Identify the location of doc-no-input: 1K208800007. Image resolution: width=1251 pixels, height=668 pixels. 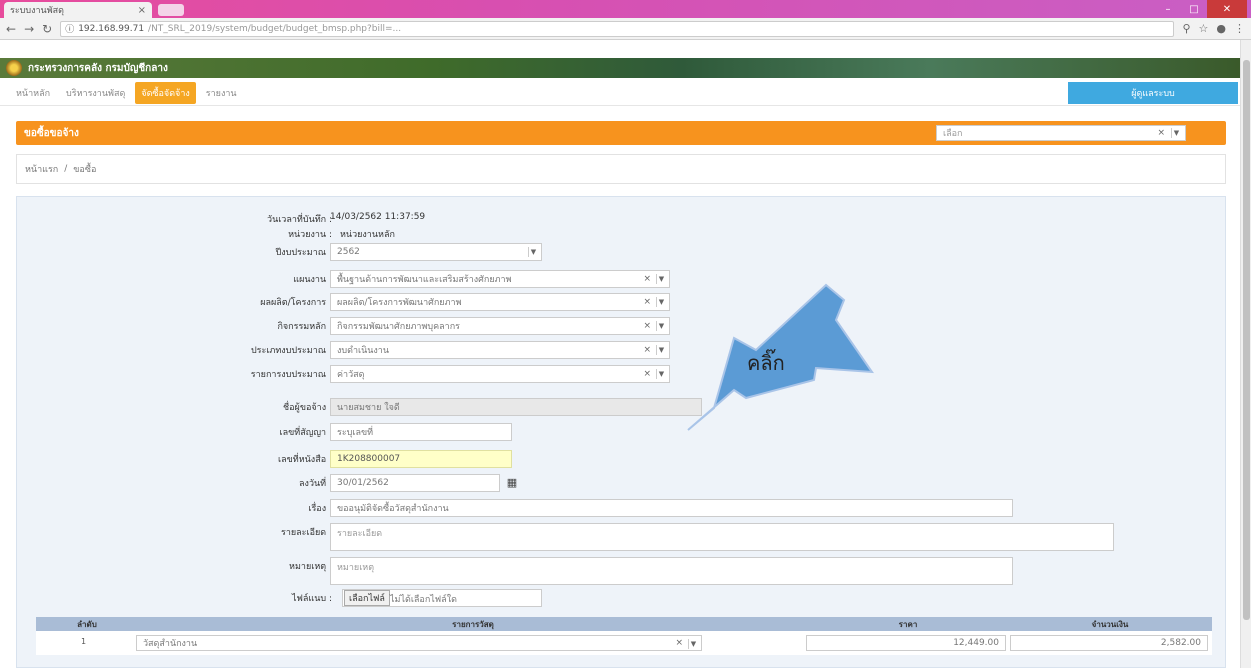
(421, 459).